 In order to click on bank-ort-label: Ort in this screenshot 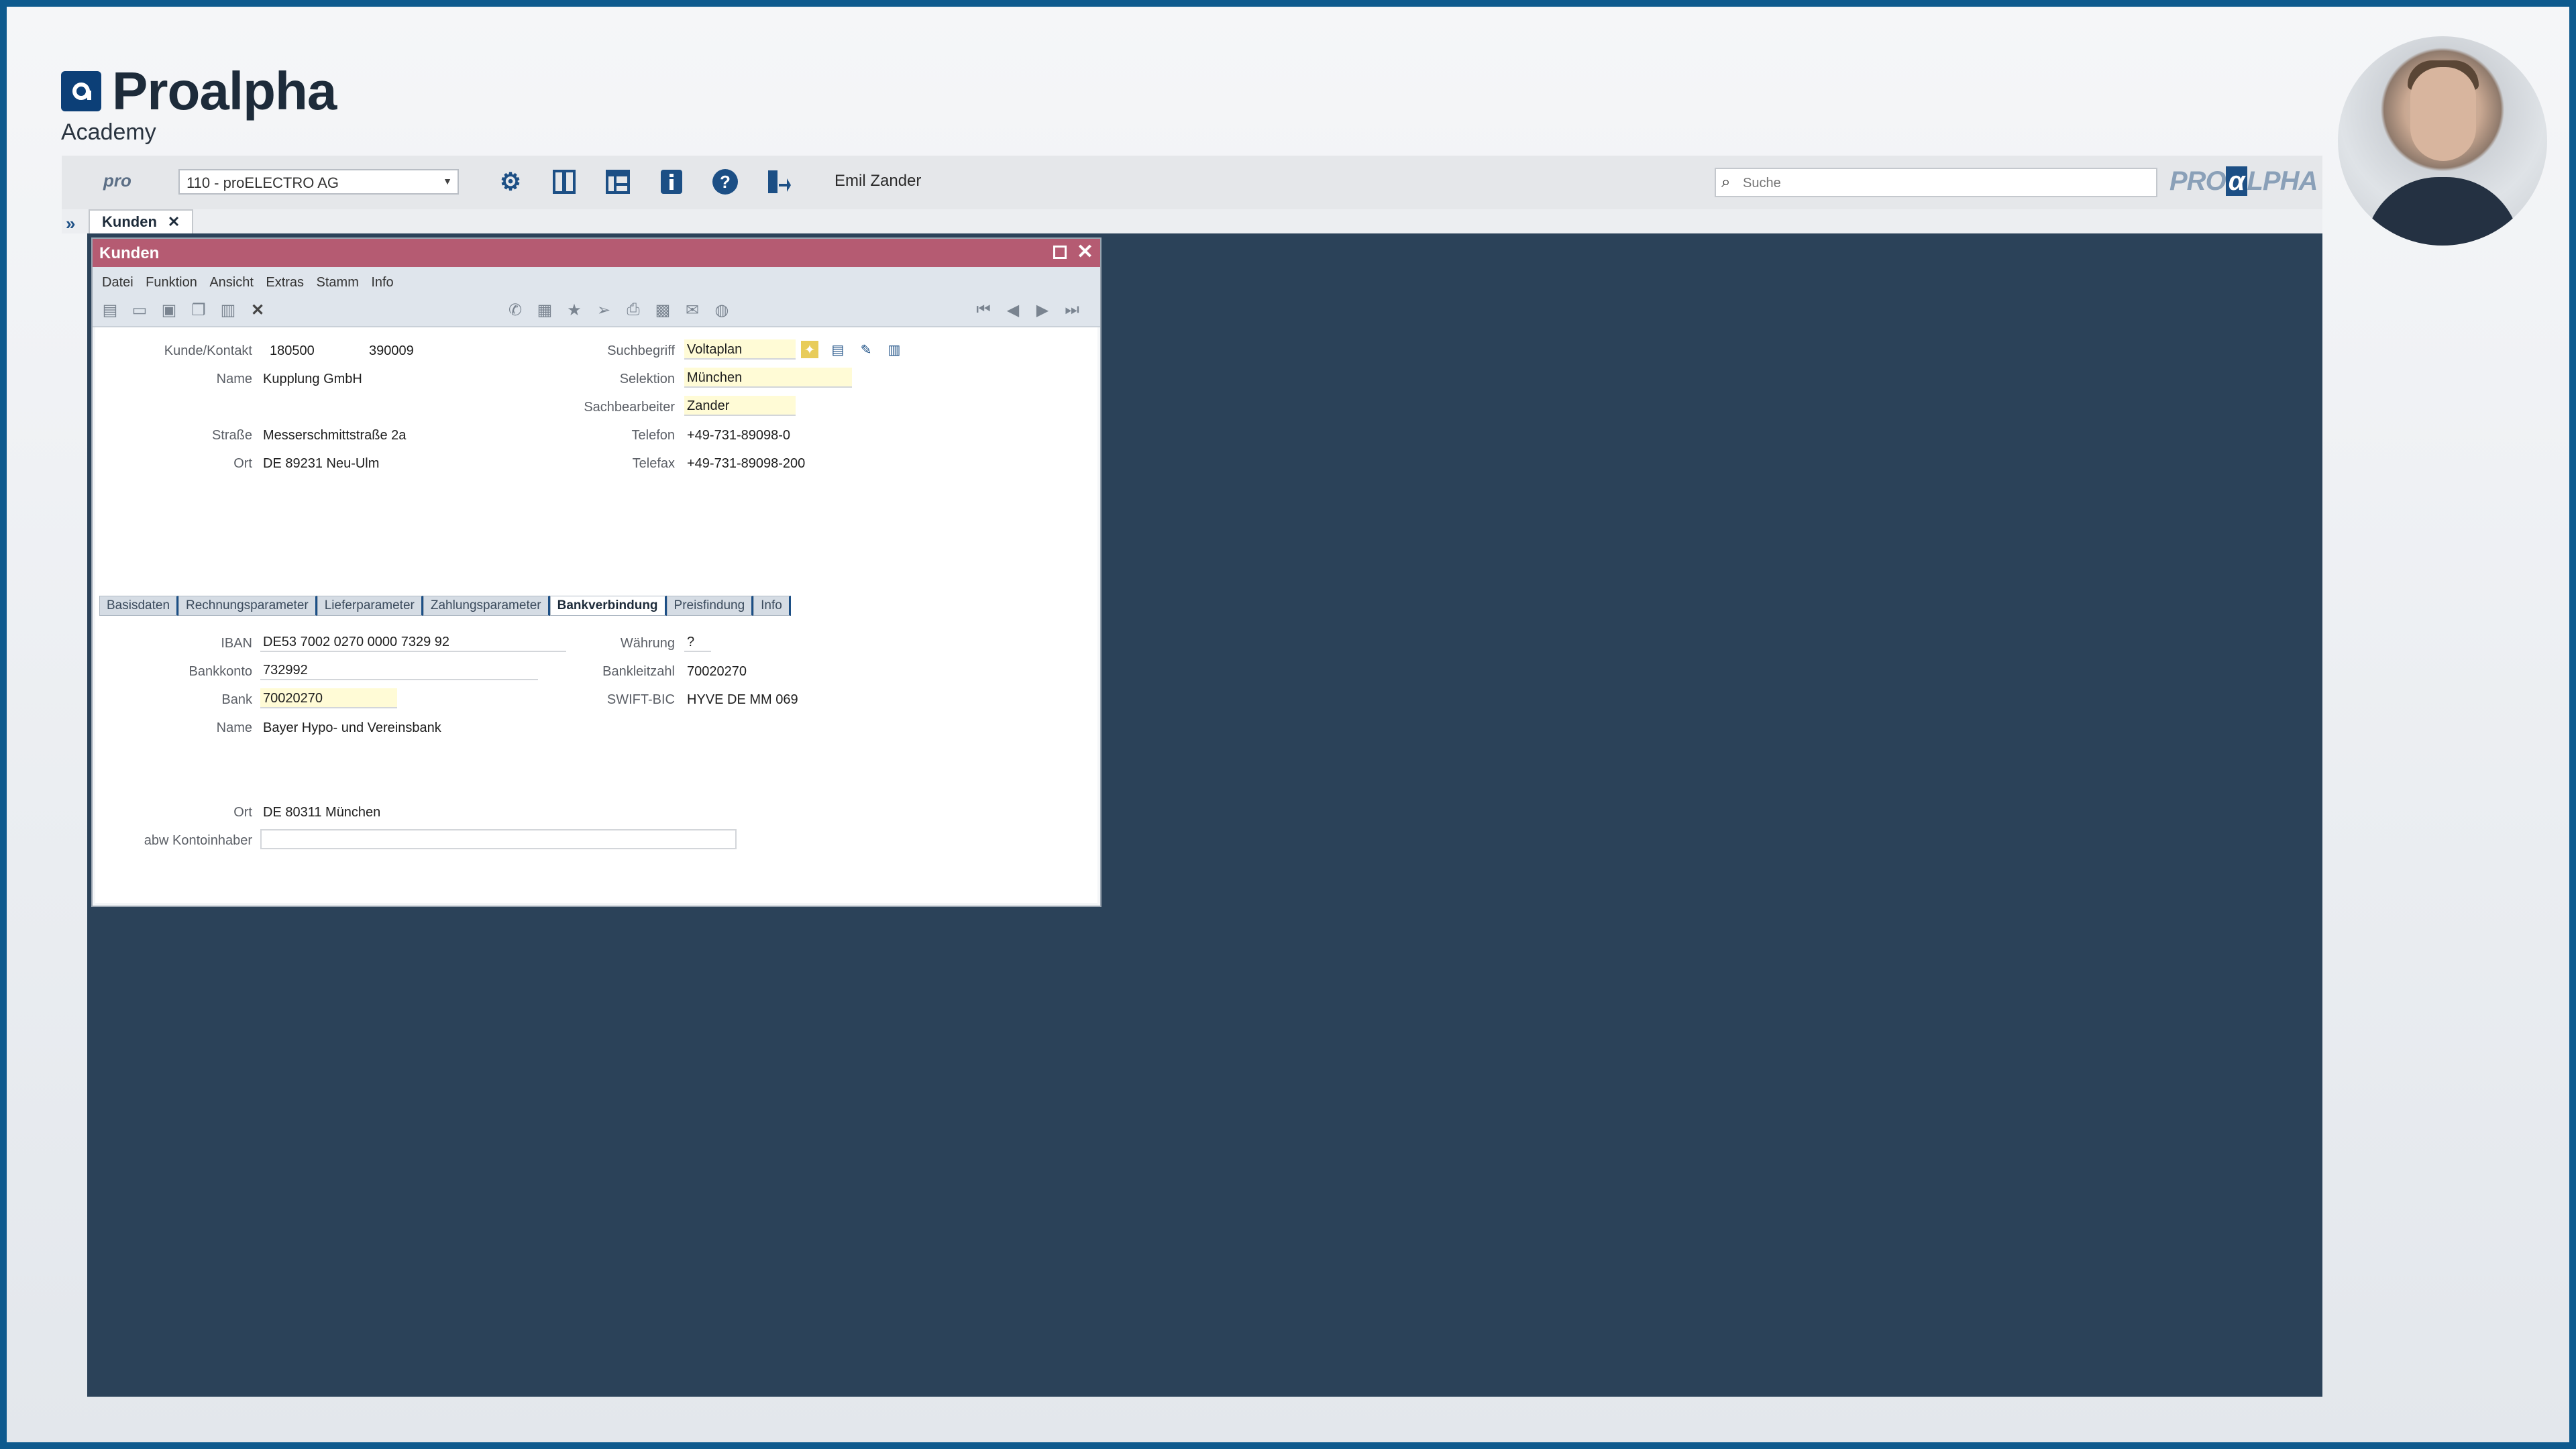, I will do `click(242, 812)`.